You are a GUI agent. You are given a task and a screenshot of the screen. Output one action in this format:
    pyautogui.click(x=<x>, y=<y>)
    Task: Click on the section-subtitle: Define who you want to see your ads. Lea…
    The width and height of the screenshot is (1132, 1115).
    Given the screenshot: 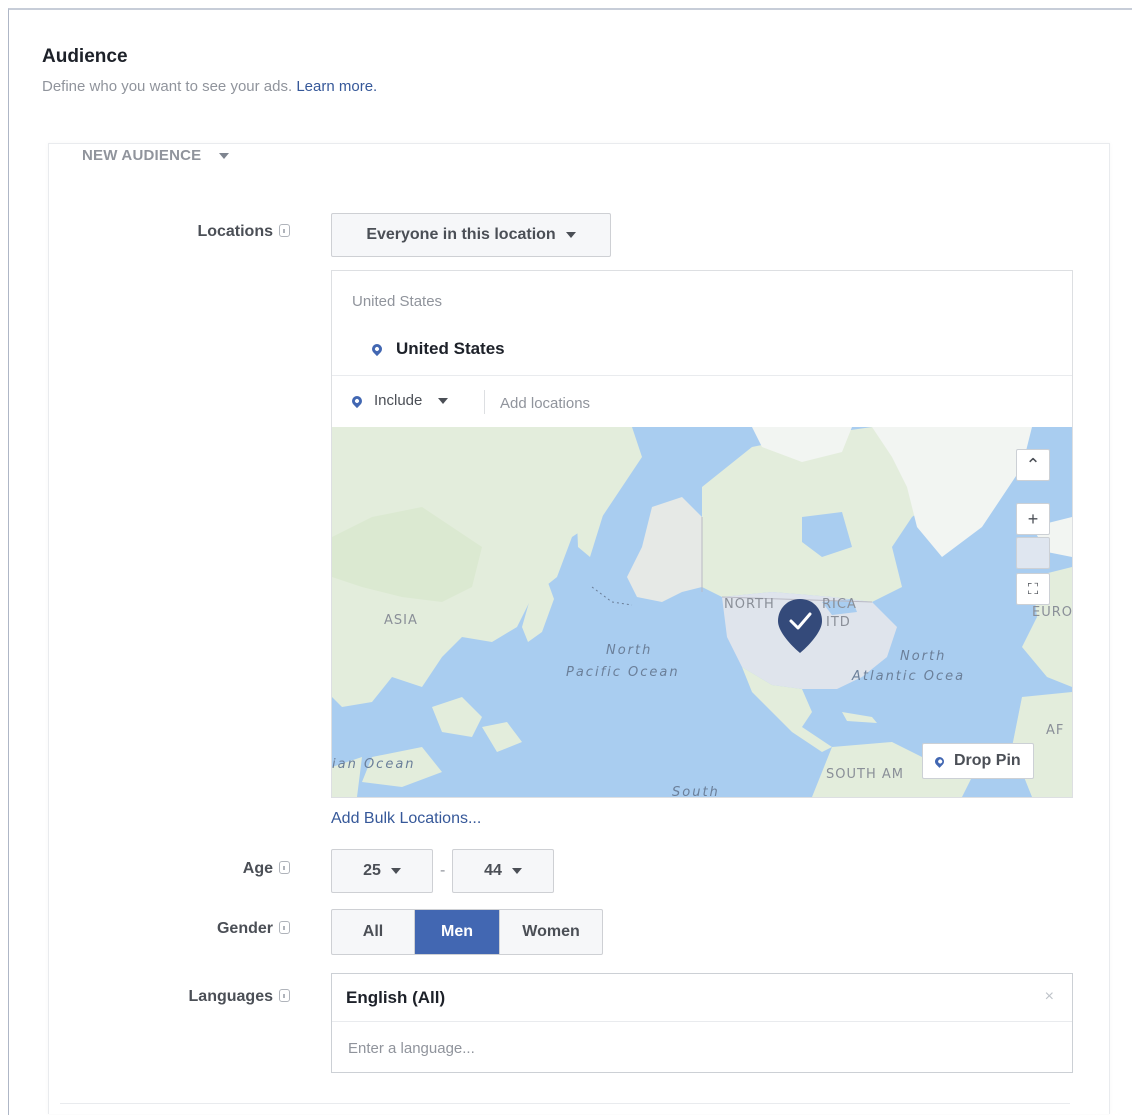 What is the action you would take?
    pyautogui.click(x=209, y=86)
    